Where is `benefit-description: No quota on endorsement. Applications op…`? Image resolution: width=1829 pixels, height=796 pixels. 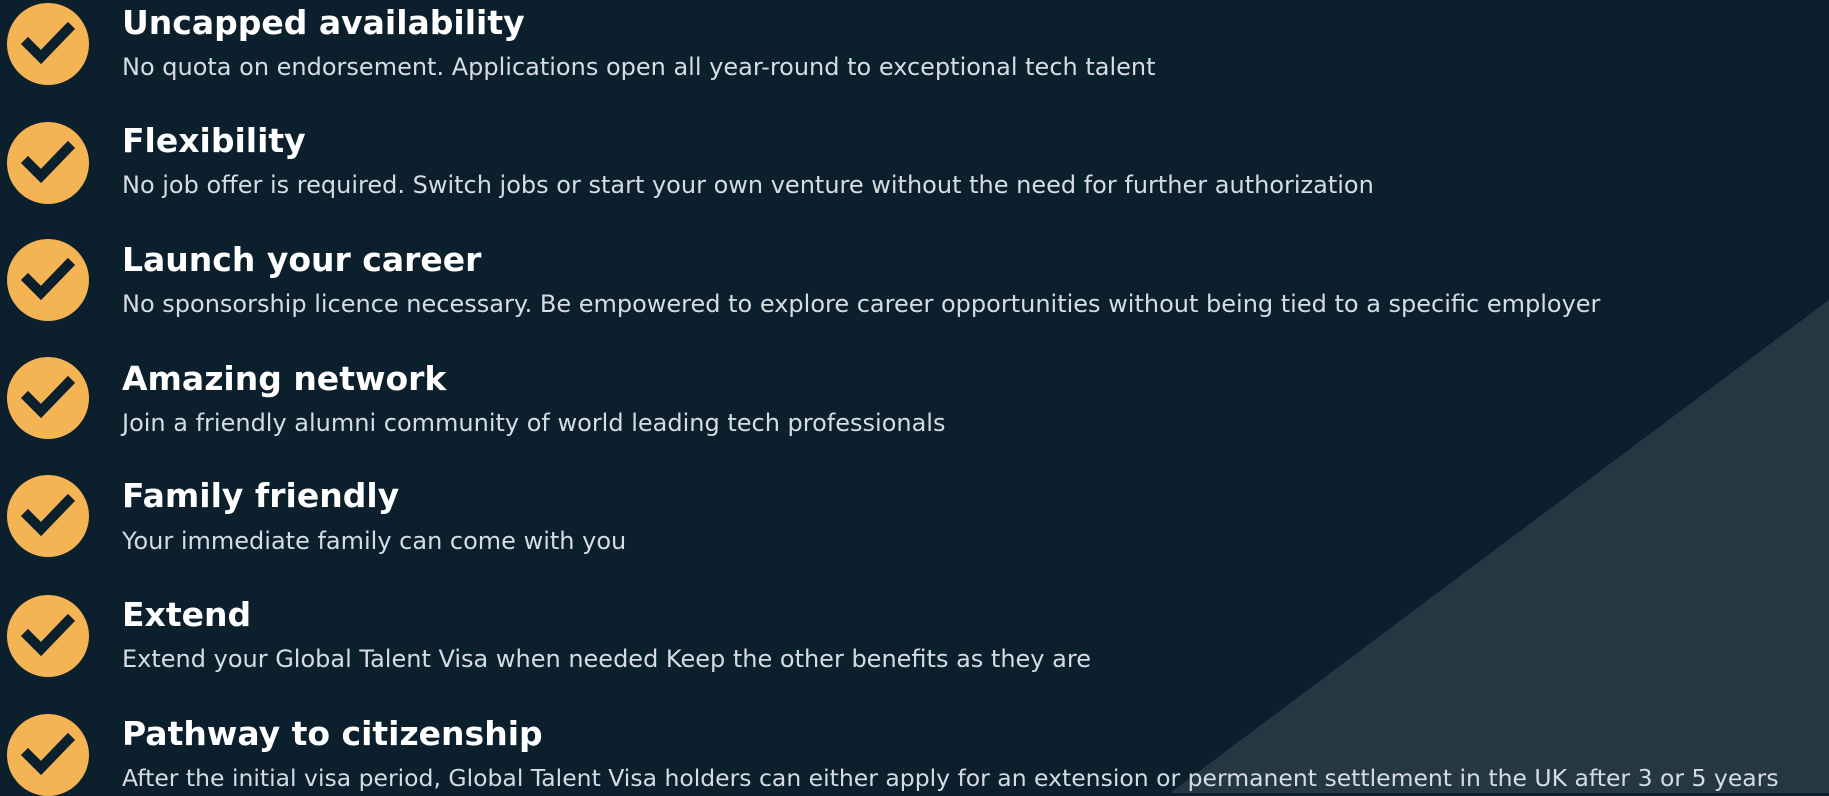
benefit-description: No quota on endorsement. Applications op… is located at coordinates (639, 67).